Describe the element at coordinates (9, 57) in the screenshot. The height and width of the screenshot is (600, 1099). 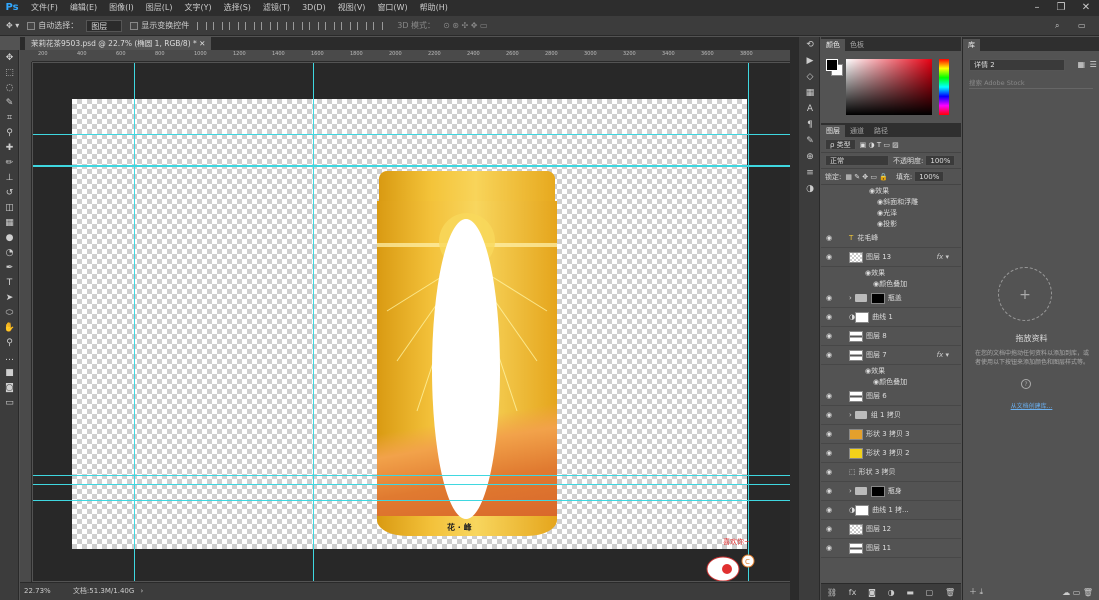
I see `move-tool-icon: ✥` at that location.